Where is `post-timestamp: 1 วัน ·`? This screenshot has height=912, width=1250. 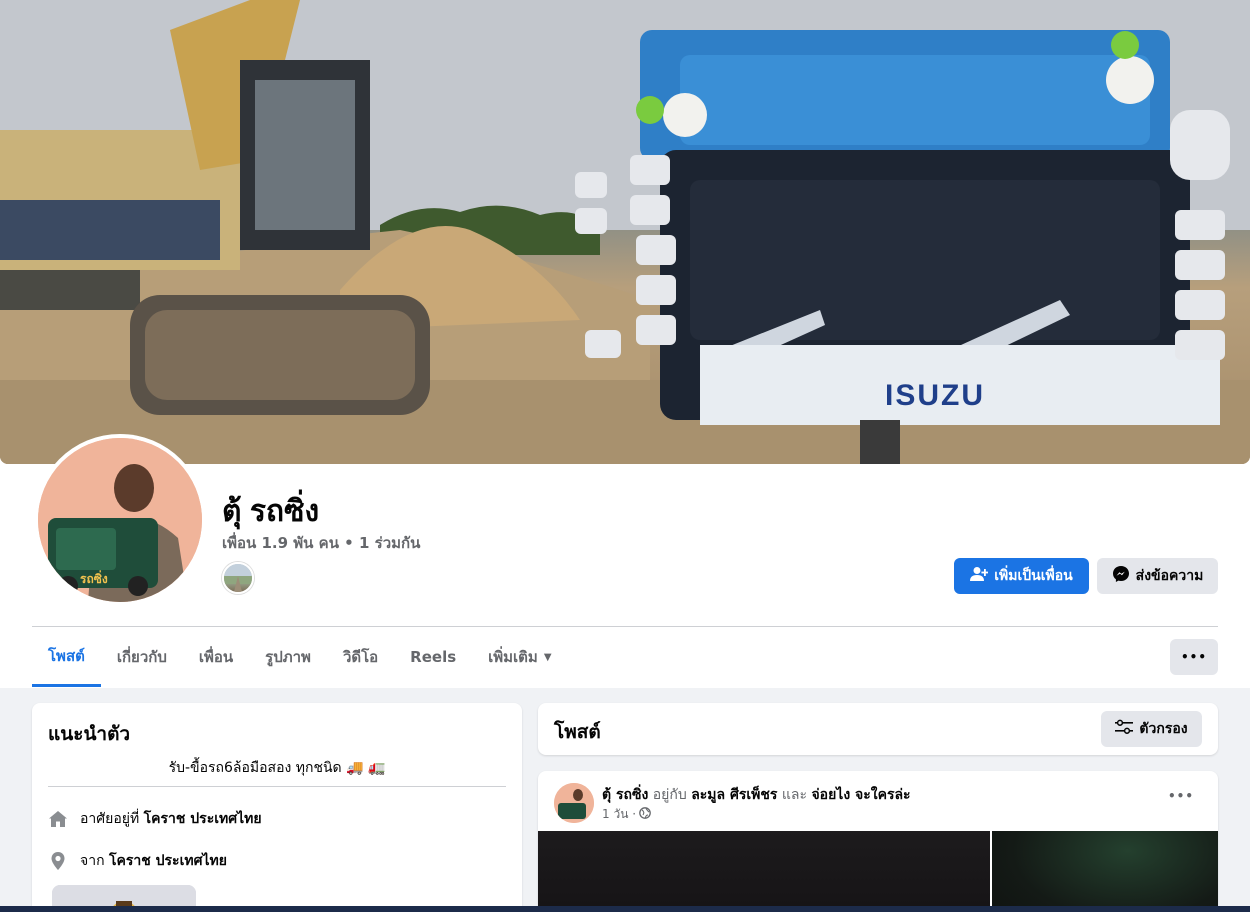 post-timestamp: 1 วัน · is located at coordinates (619, 814).